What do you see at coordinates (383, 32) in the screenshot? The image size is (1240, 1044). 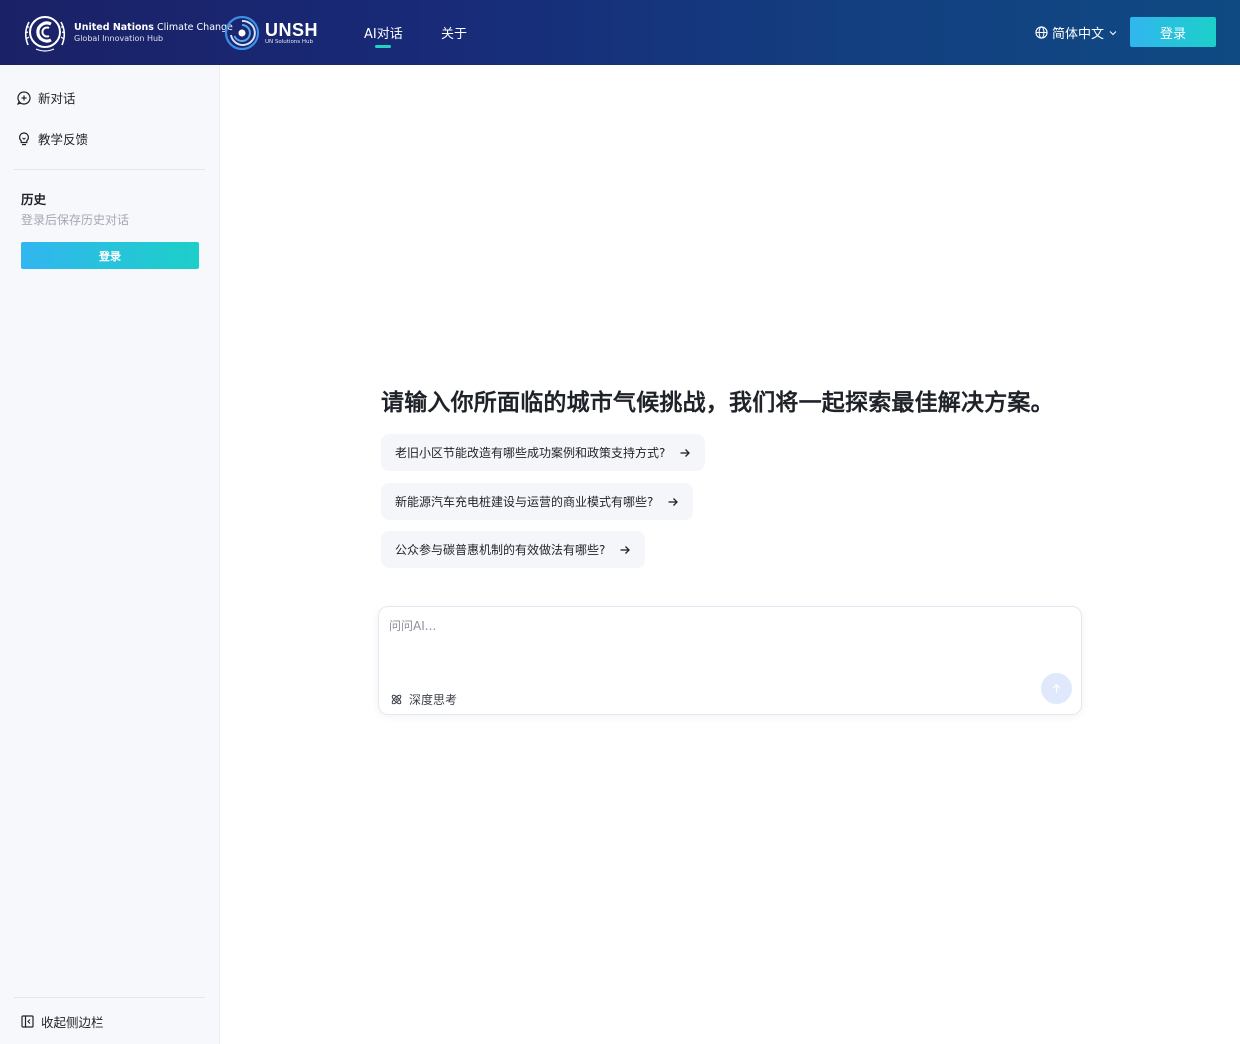 I see `tab-ai-chat: AI对话` at bounding box center [383, 32].